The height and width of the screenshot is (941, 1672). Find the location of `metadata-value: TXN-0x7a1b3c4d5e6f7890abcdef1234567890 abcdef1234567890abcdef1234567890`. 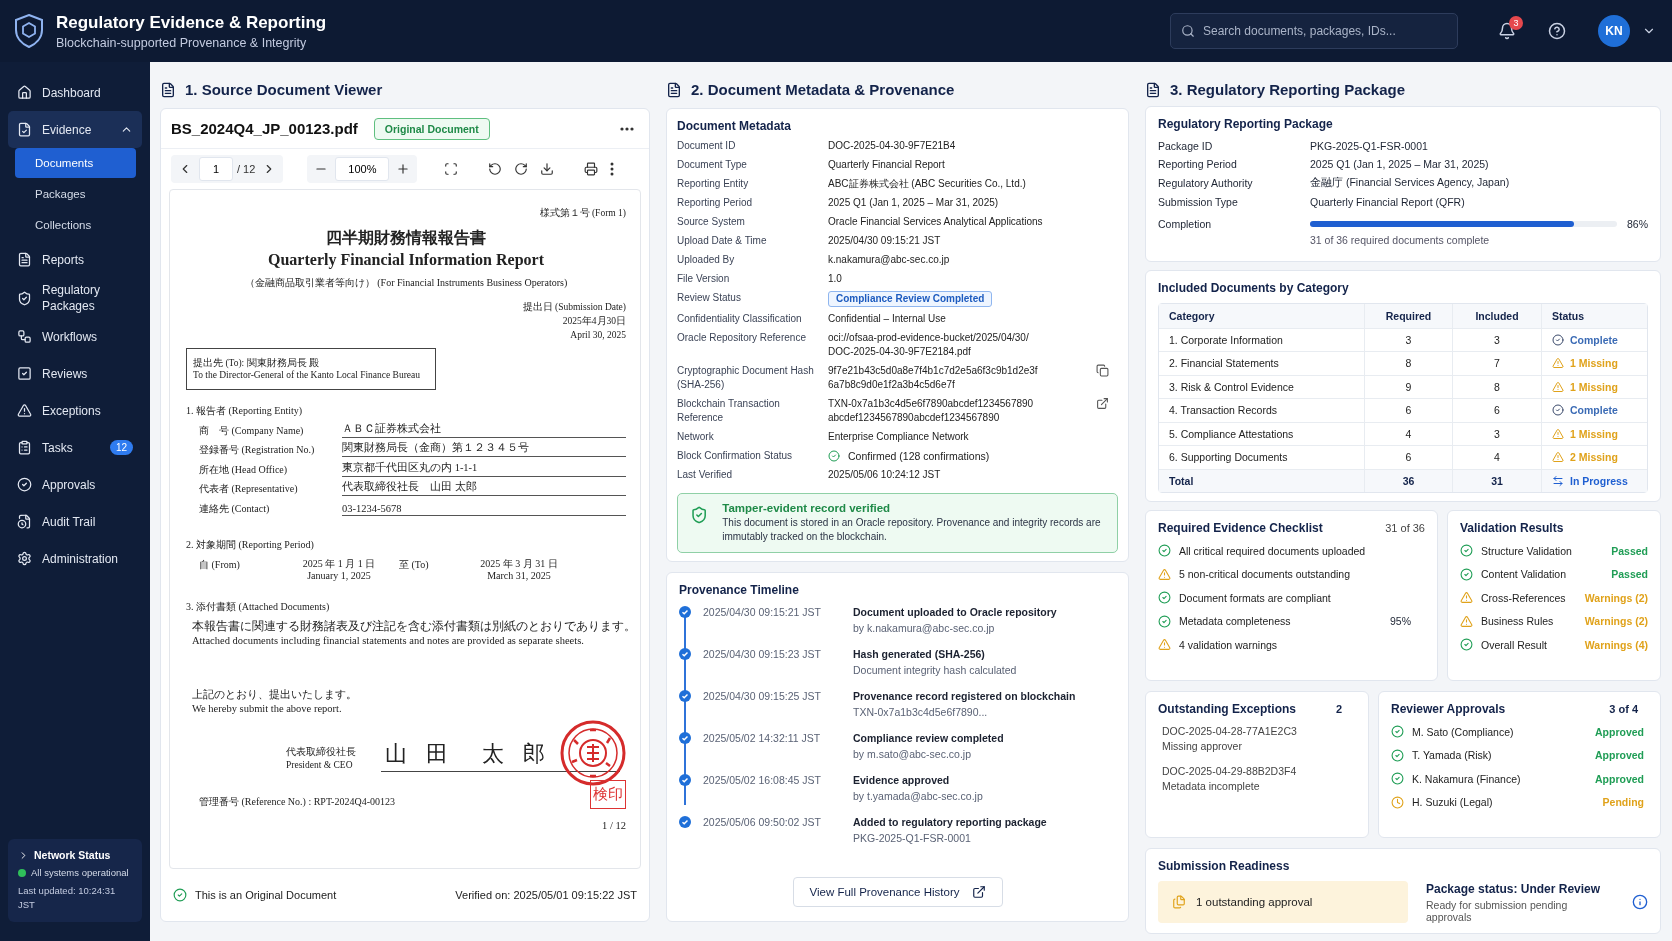

metadata-value: TXN-0x7a1b3c4d5e6f7890abcdef1234567890 abcdef1234567890abcdef1234567890 is located at coordinates (931, 411).